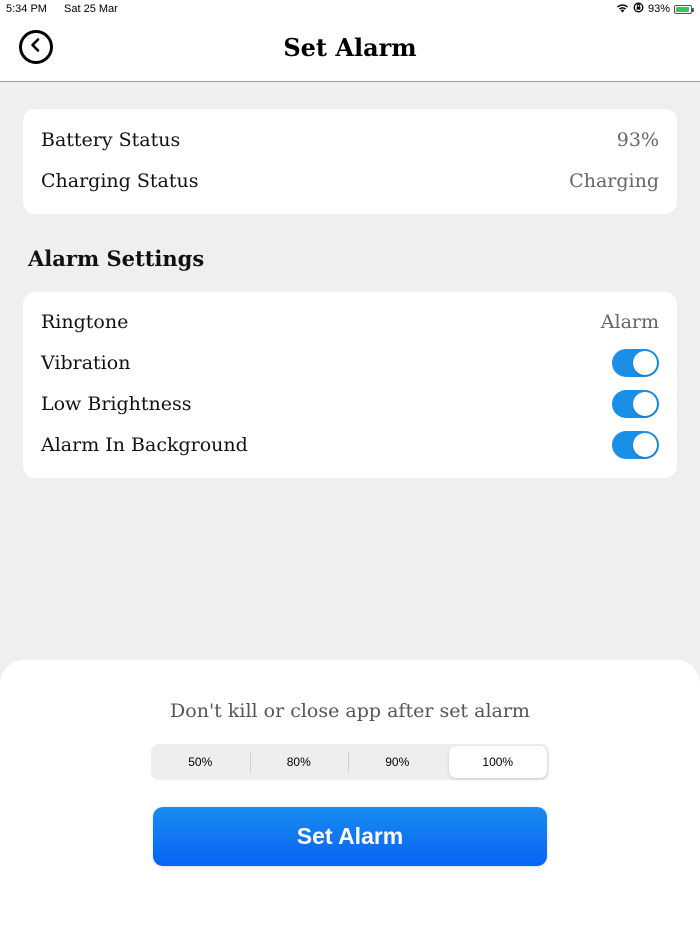 The height and width of the screenshot is (934, 700). Describe the element at coordinates (91, 9) in the screenshot. I see `status-date: Sat 25 Mar` at that location.